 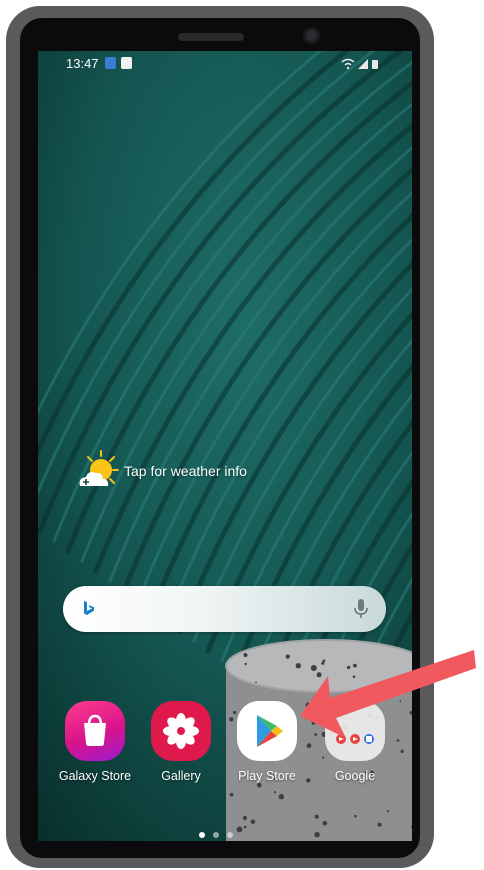 What do you see at coordinates (82, 63) in the screenshot?
I see `status-time: 13:47` at bounding box center [82, 63].